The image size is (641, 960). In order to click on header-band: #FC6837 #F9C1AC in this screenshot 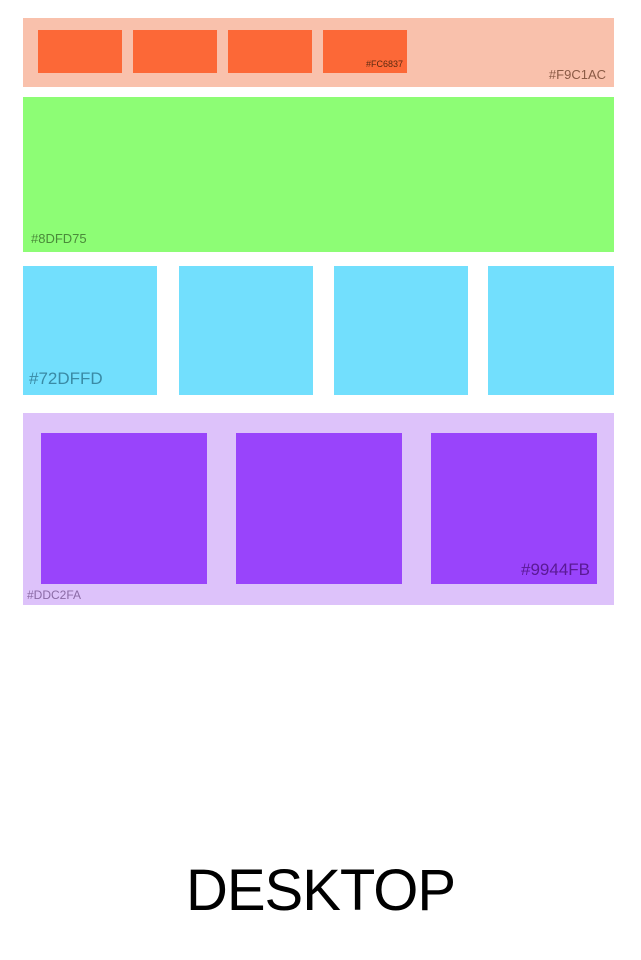, I will do `click(318, 52)`.